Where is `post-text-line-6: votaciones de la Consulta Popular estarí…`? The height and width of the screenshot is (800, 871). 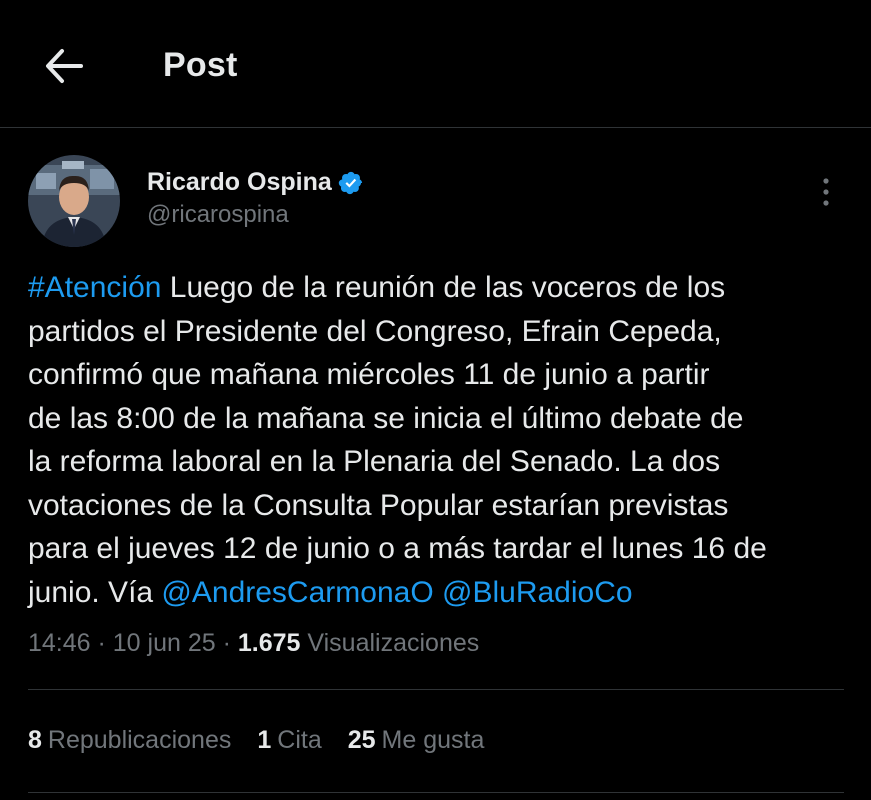 post-text-line-6: votaciones de la Consulta Popular estarí… is located at coordinates (378, 505).